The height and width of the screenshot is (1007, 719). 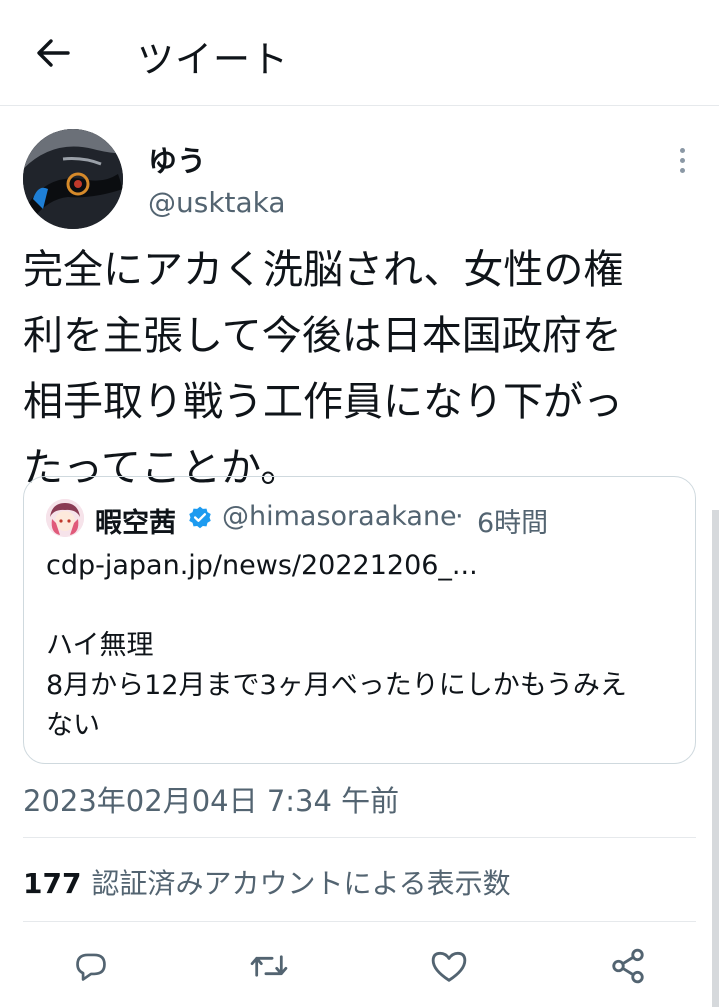 What do you see at coordinates (52, 883) in the screenshot?
I see `view-count: 177` at bounding box center [52, 883].